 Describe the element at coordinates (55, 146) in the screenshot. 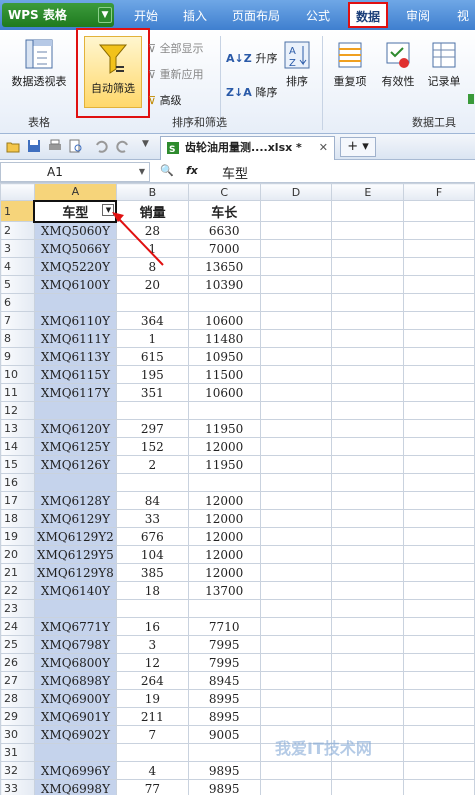

I see `print-icon` at that location.